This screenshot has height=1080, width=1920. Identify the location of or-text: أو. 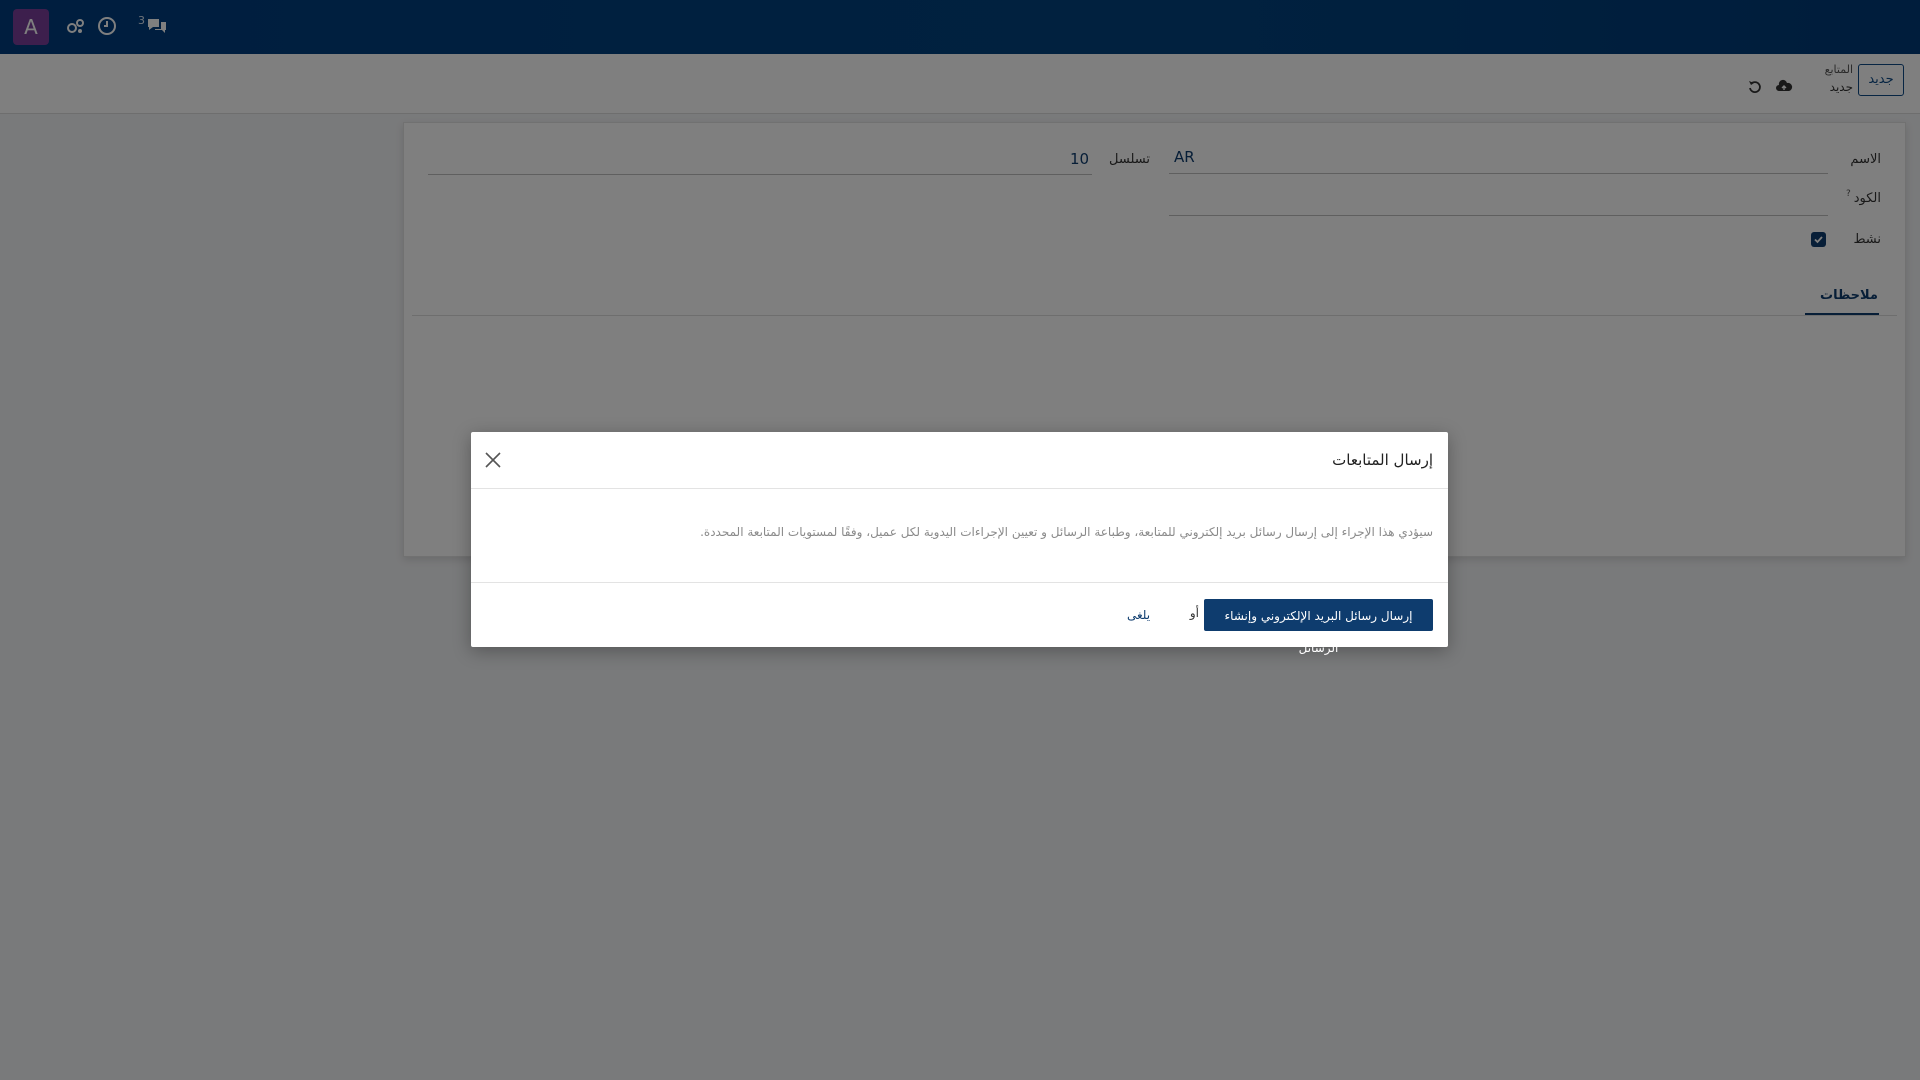
(1194, 613).